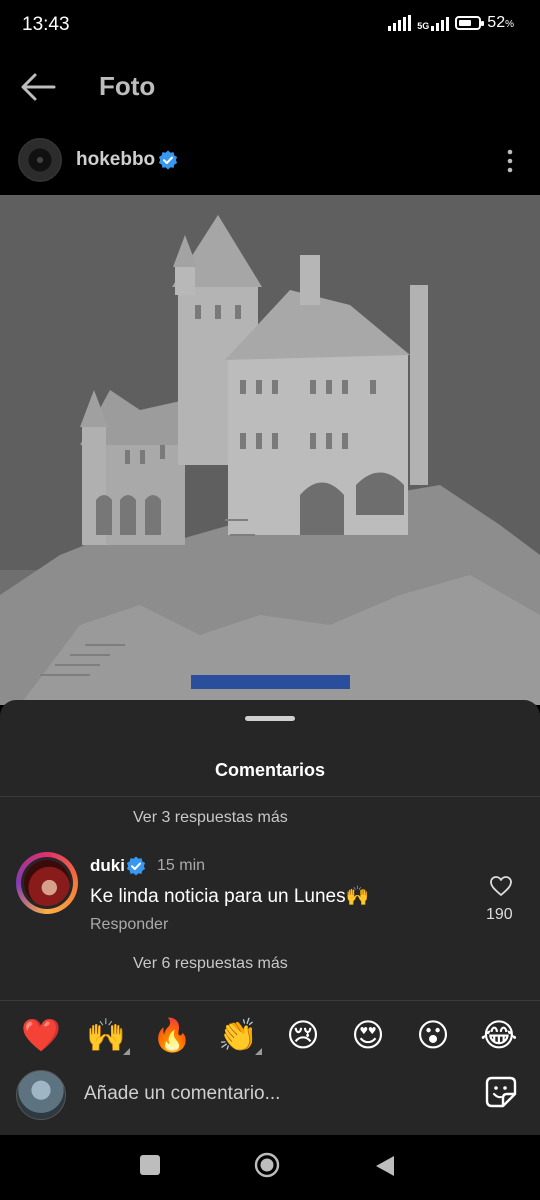 Image resolution: width=540 pixels, height=1200 pixels. Describe the element at coordinates (470, 23) in the screenshot. I see `battery-icon` at that location.